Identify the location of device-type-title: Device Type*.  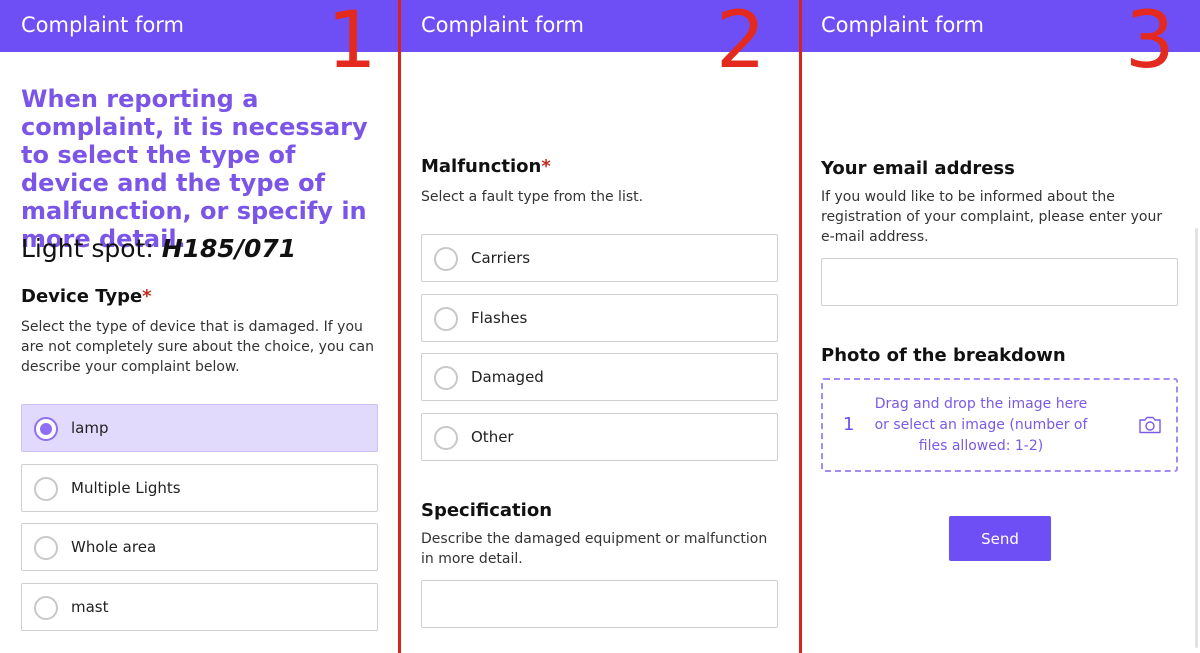
(86, 296).